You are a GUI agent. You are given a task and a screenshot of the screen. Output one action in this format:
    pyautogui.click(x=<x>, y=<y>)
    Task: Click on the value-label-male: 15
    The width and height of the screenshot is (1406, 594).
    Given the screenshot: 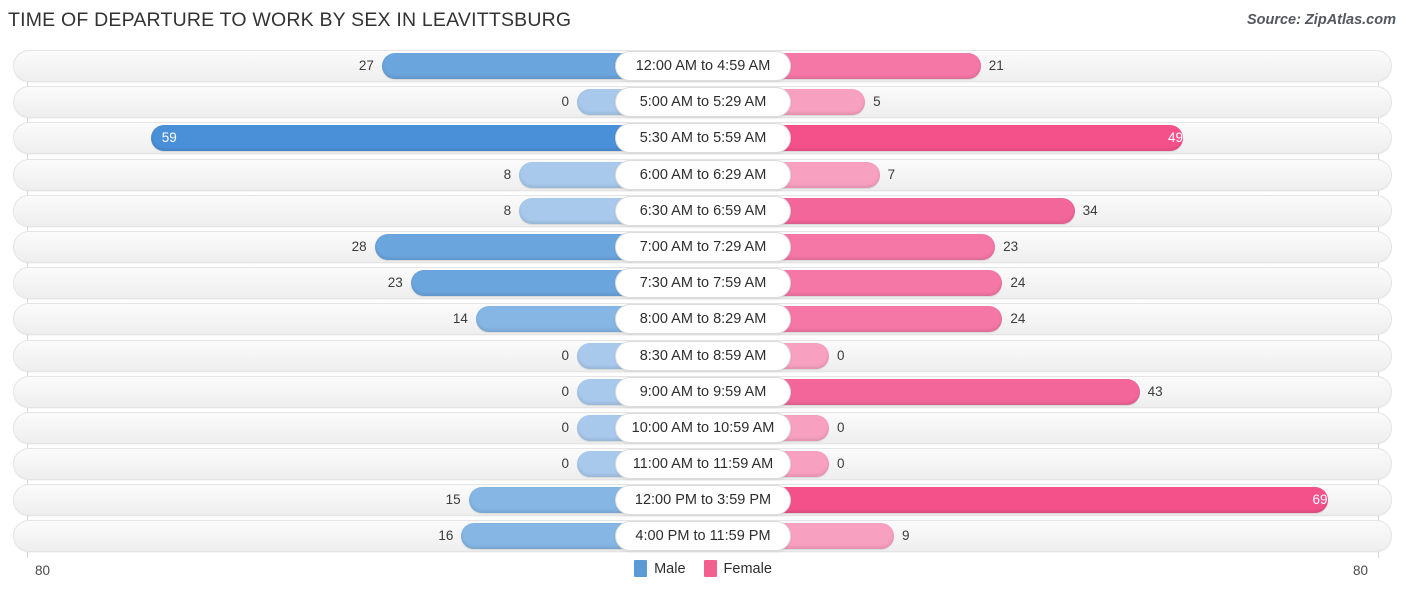 What is the action you would take?
    pyautogui.click(x=453, y=500)
    